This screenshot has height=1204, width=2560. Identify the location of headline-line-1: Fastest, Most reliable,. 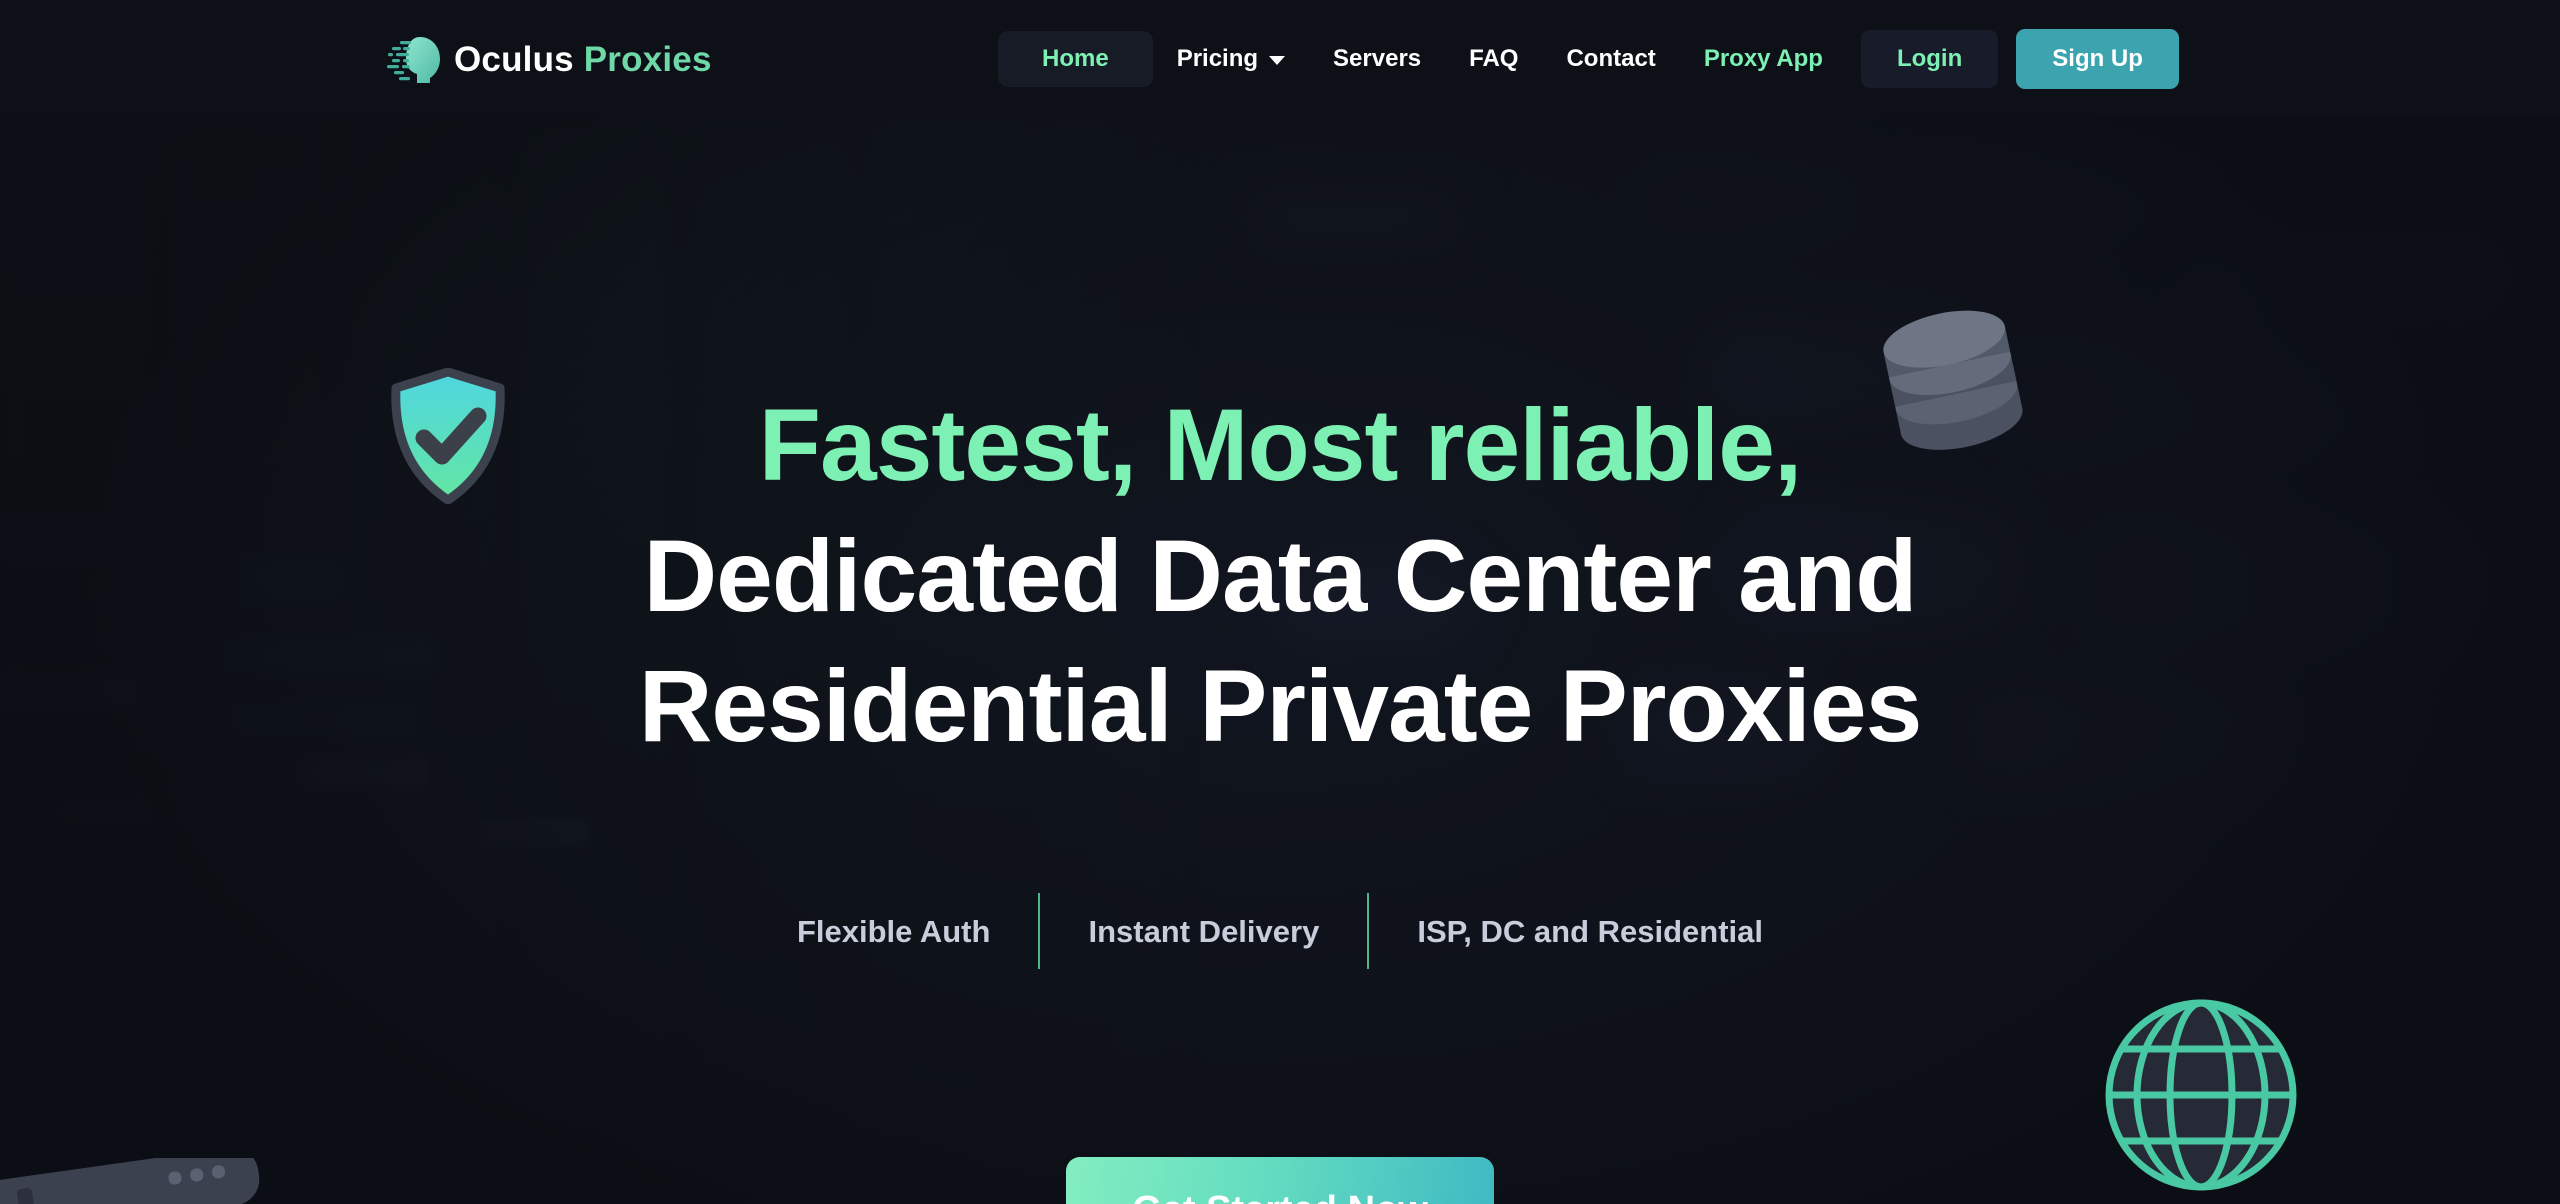
(1280, 445).